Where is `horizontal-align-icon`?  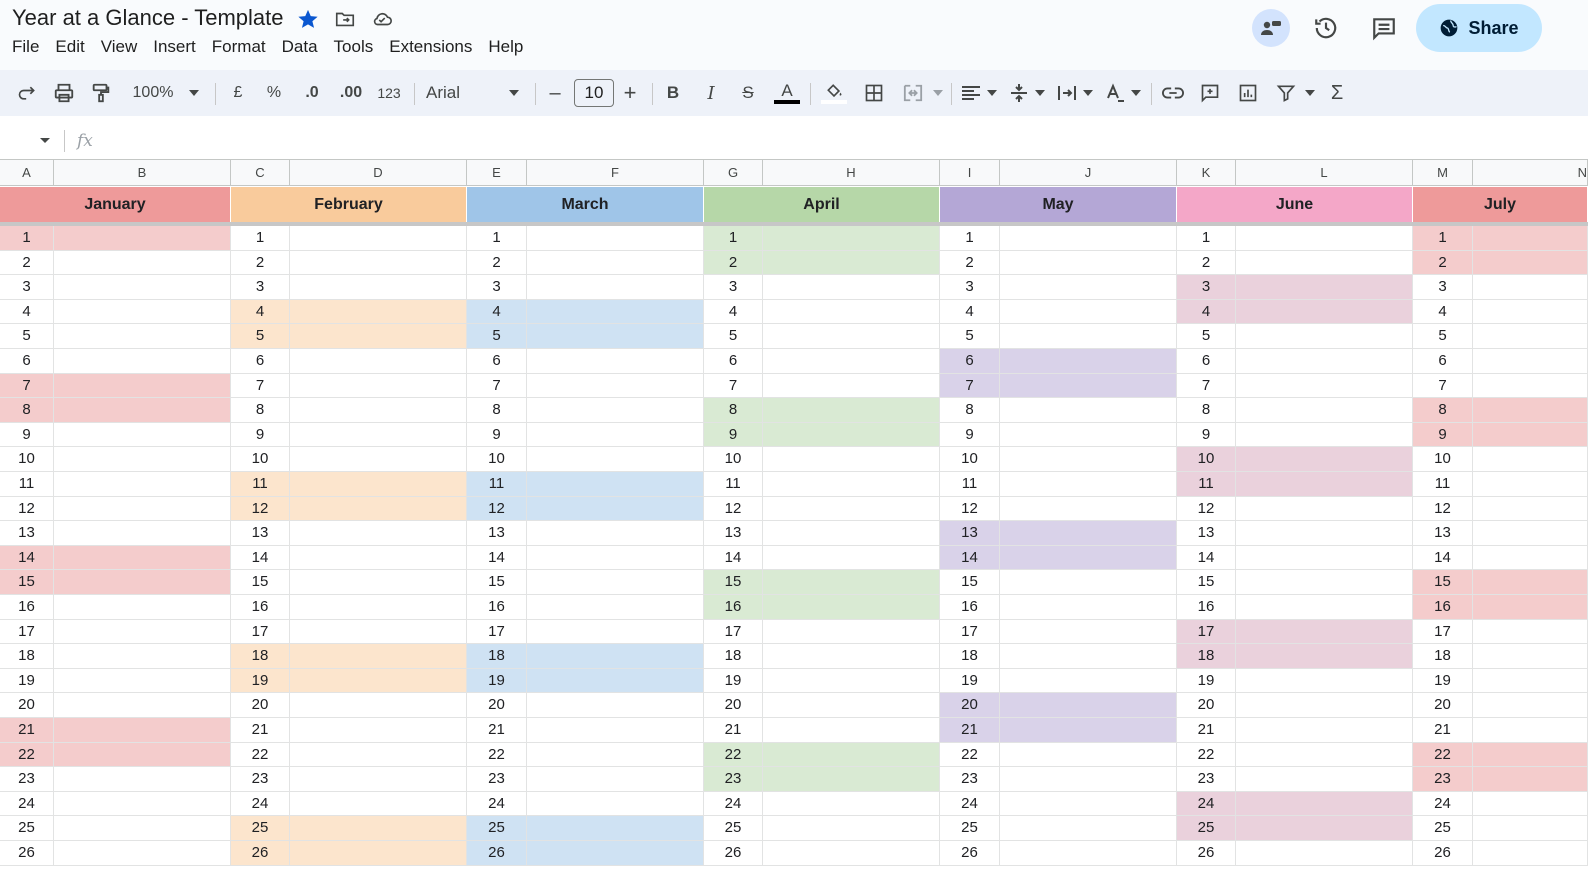
horizontal-align-icon is located at coordinates (971, 93).